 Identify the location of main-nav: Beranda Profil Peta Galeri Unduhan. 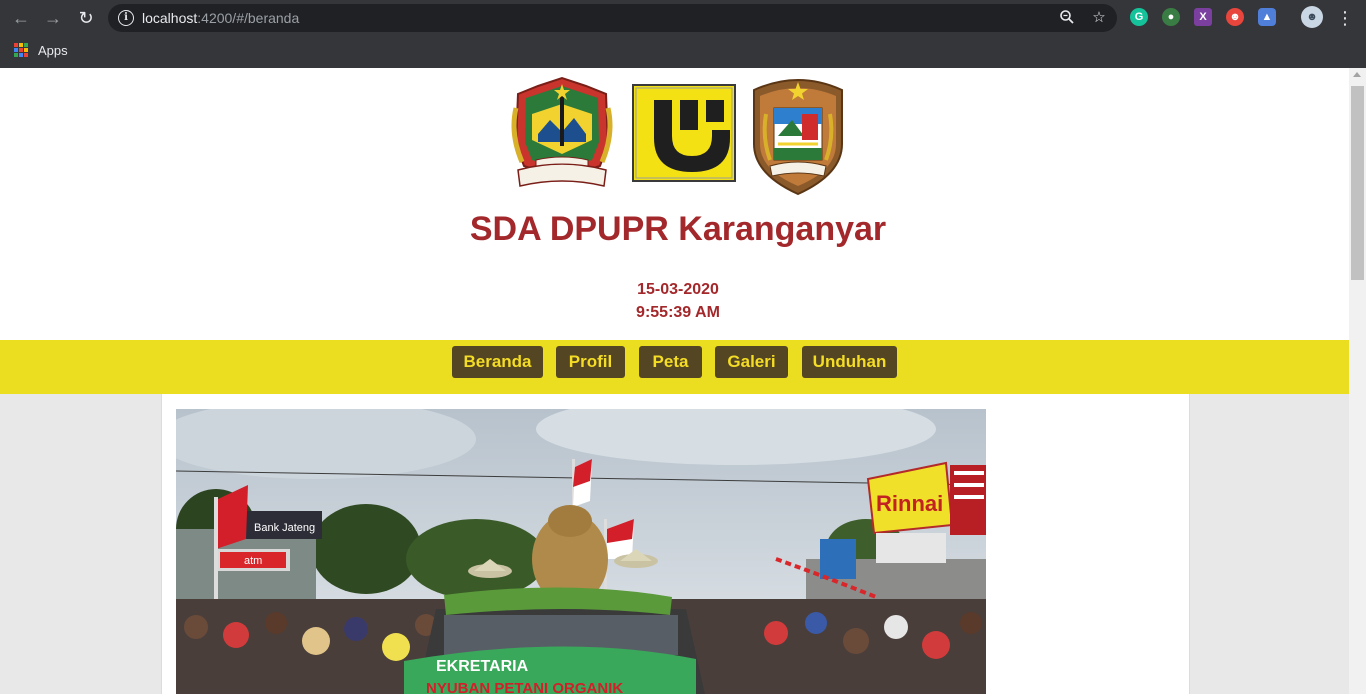
(674, 367).